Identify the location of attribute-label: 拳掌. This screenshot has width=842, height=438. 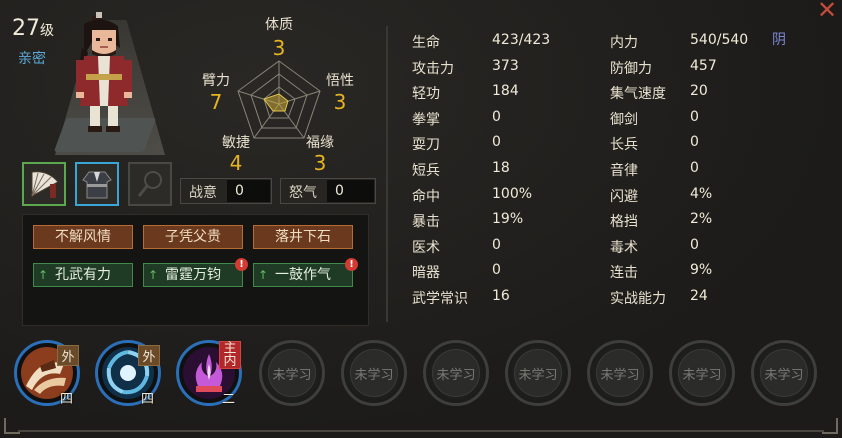
(426, 119).